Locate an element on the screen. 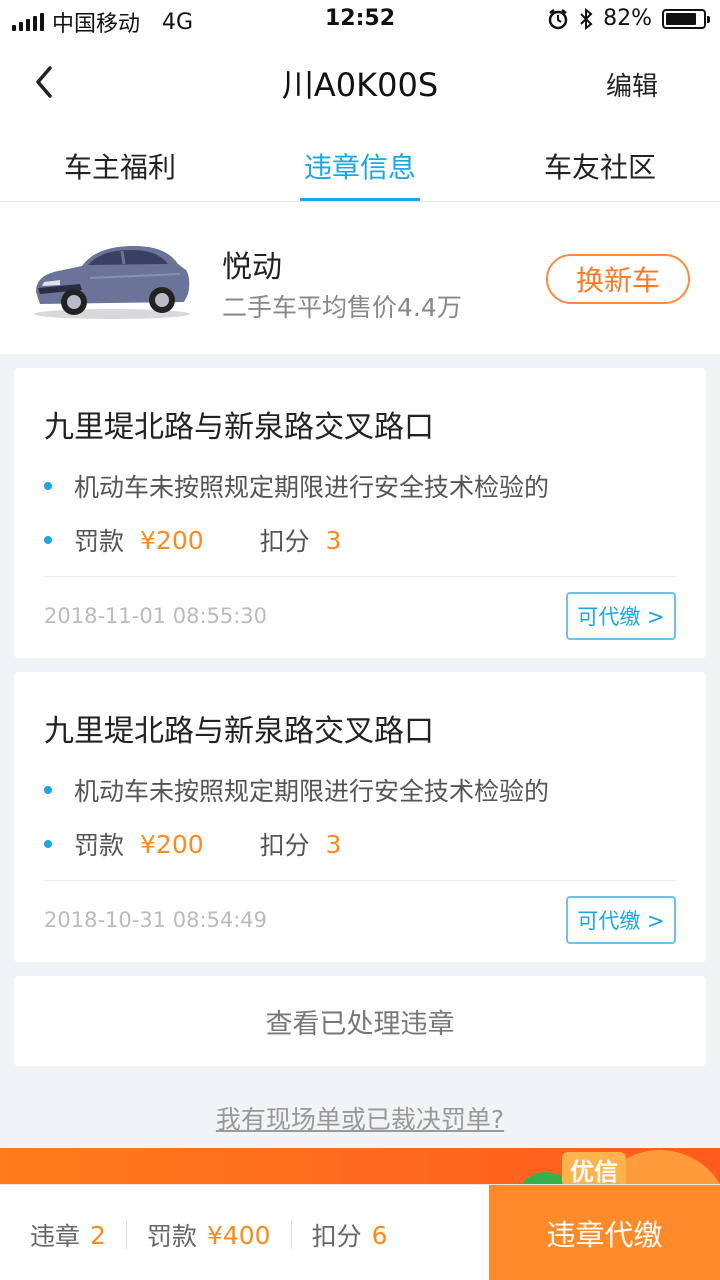 Image resolution: width=720 pixels, height=1280 pixels. status-bar: 中国移动 4G 12:52 82% is located at coordinates (360, 20).